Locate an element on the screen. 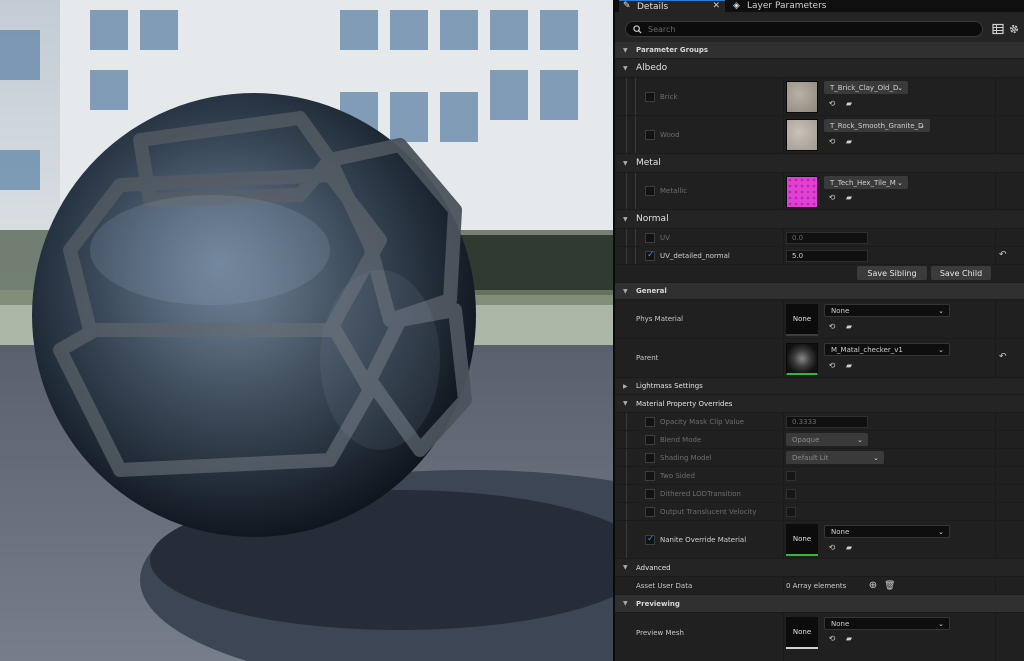 The image size is (1024, 661). texture-dropdown-brick: T_Brick_Clay_Old_D ⌄ is located at coordinates (866, 87).